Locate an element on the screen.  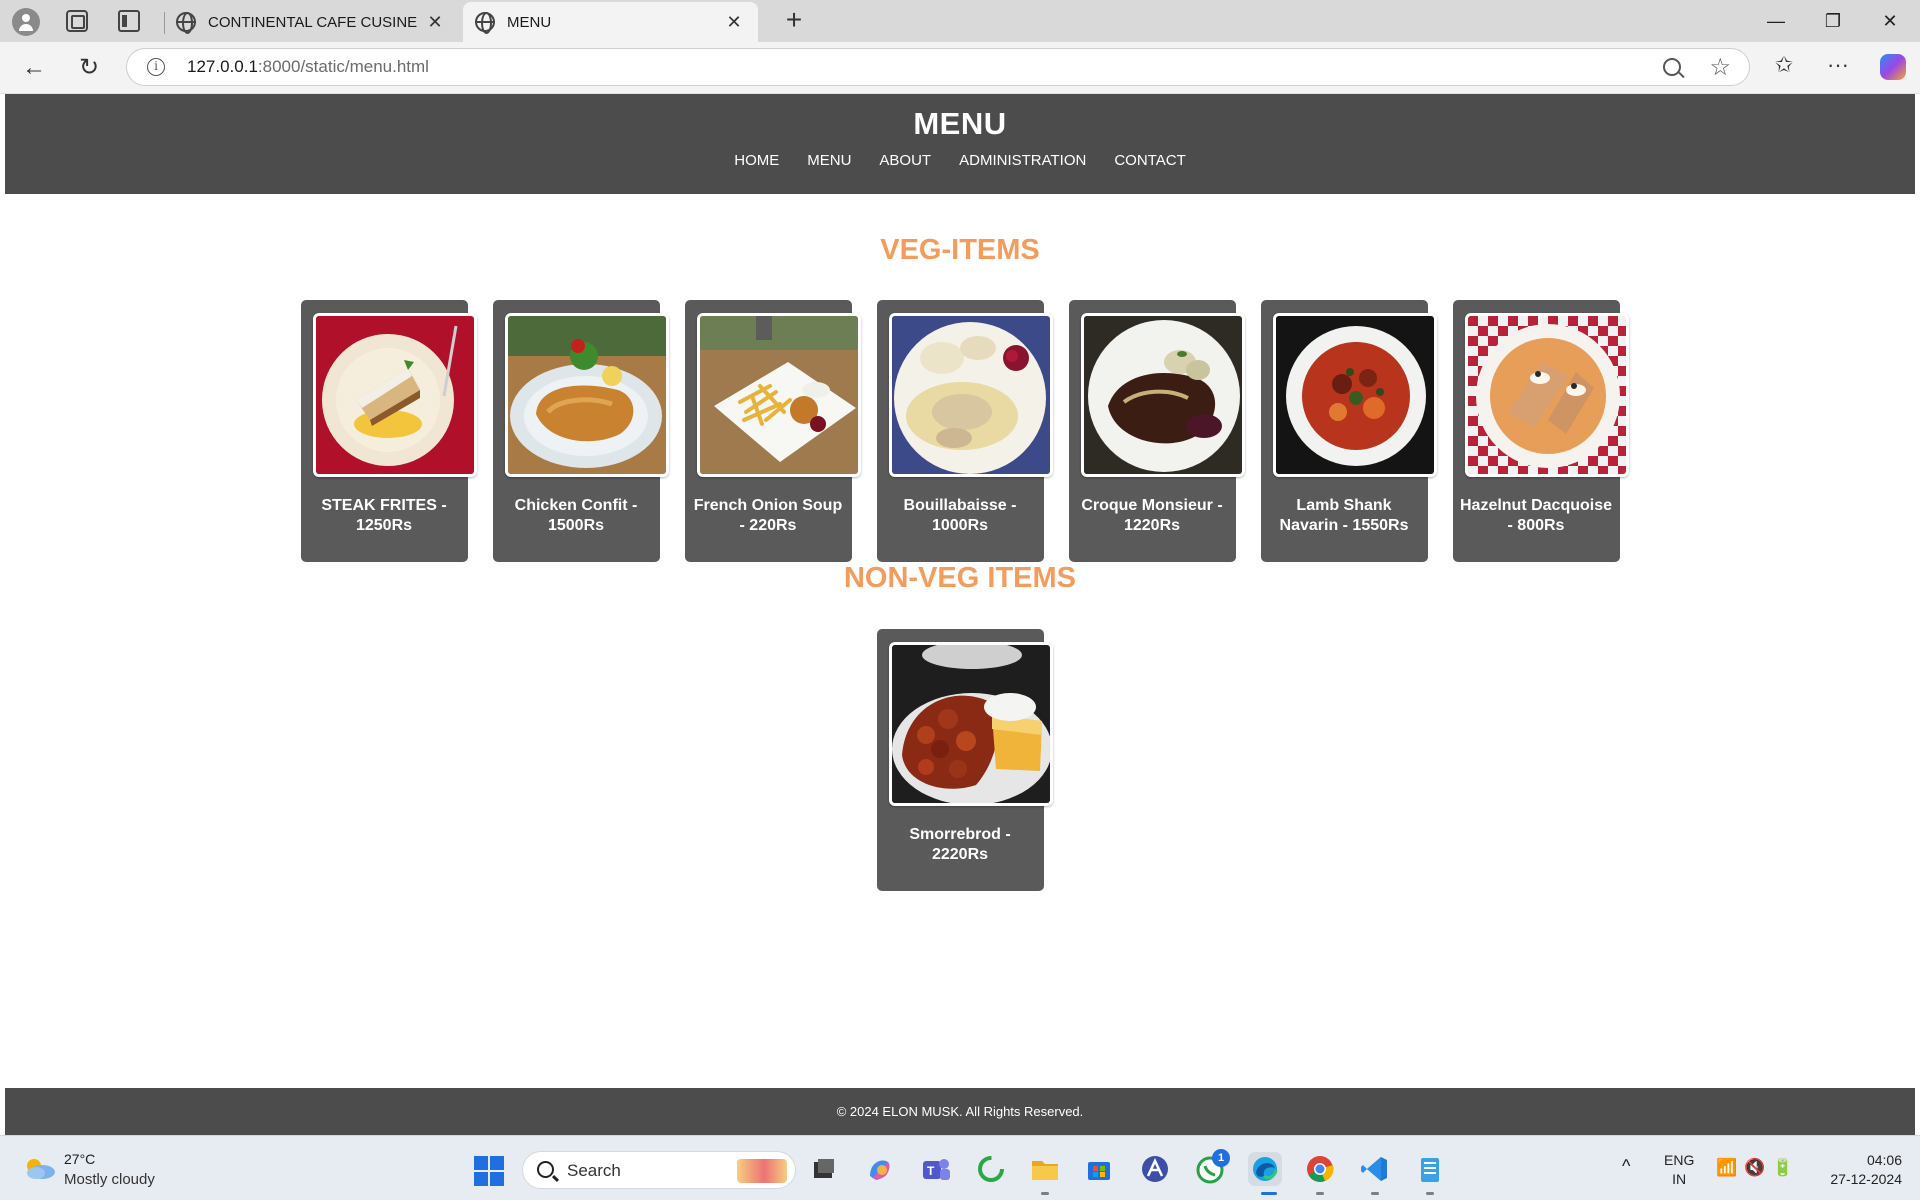
browser-tab-menu: MENU ✕ is located at coordinates (610, 22).